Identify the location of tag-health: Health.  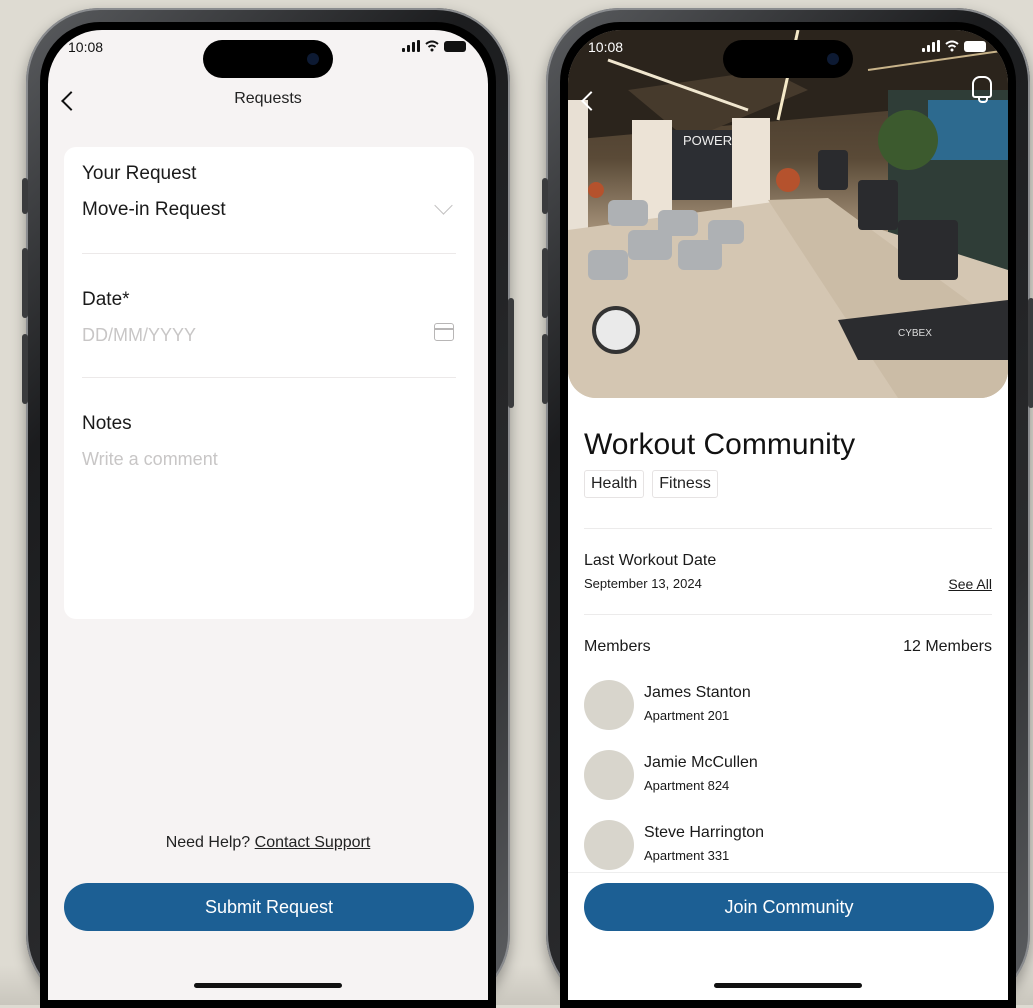
(614, 484).